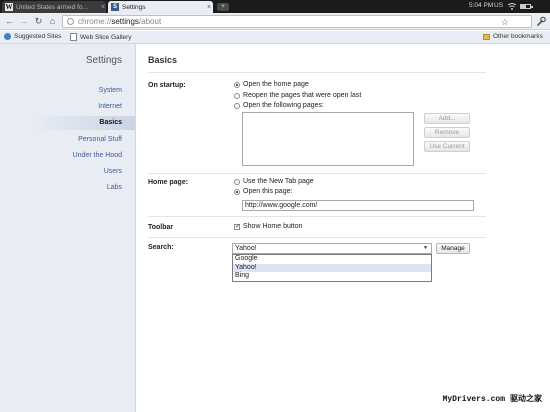 This screenshot has width=550, height=412. What do you see at coordinates (425, 248) in the screenshot?
I see `dropdown-arrow-icon: ▼` at bounding box center [425, 248].